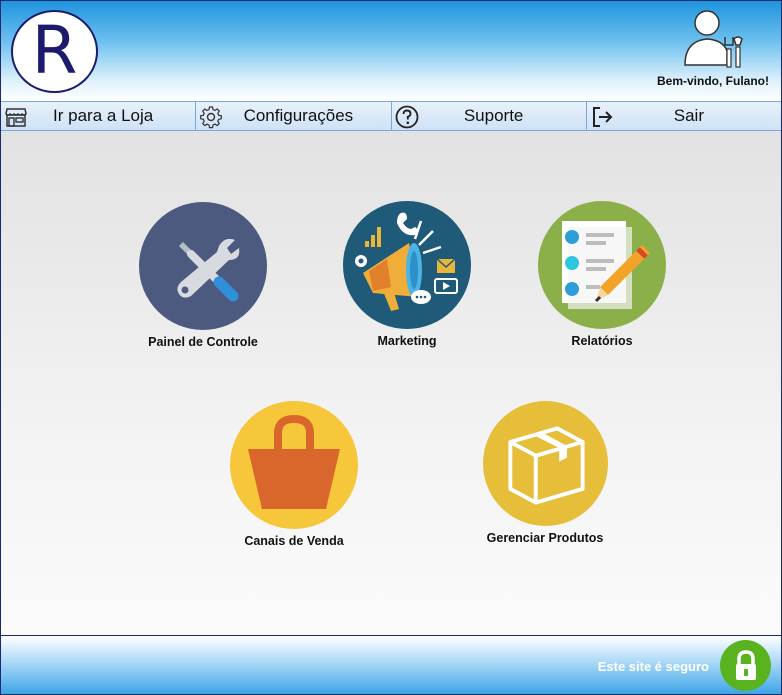  What do you see at coordinates (203, 266) in the screenshot?
I see `tools-icon` at bounding box center [203, 266].